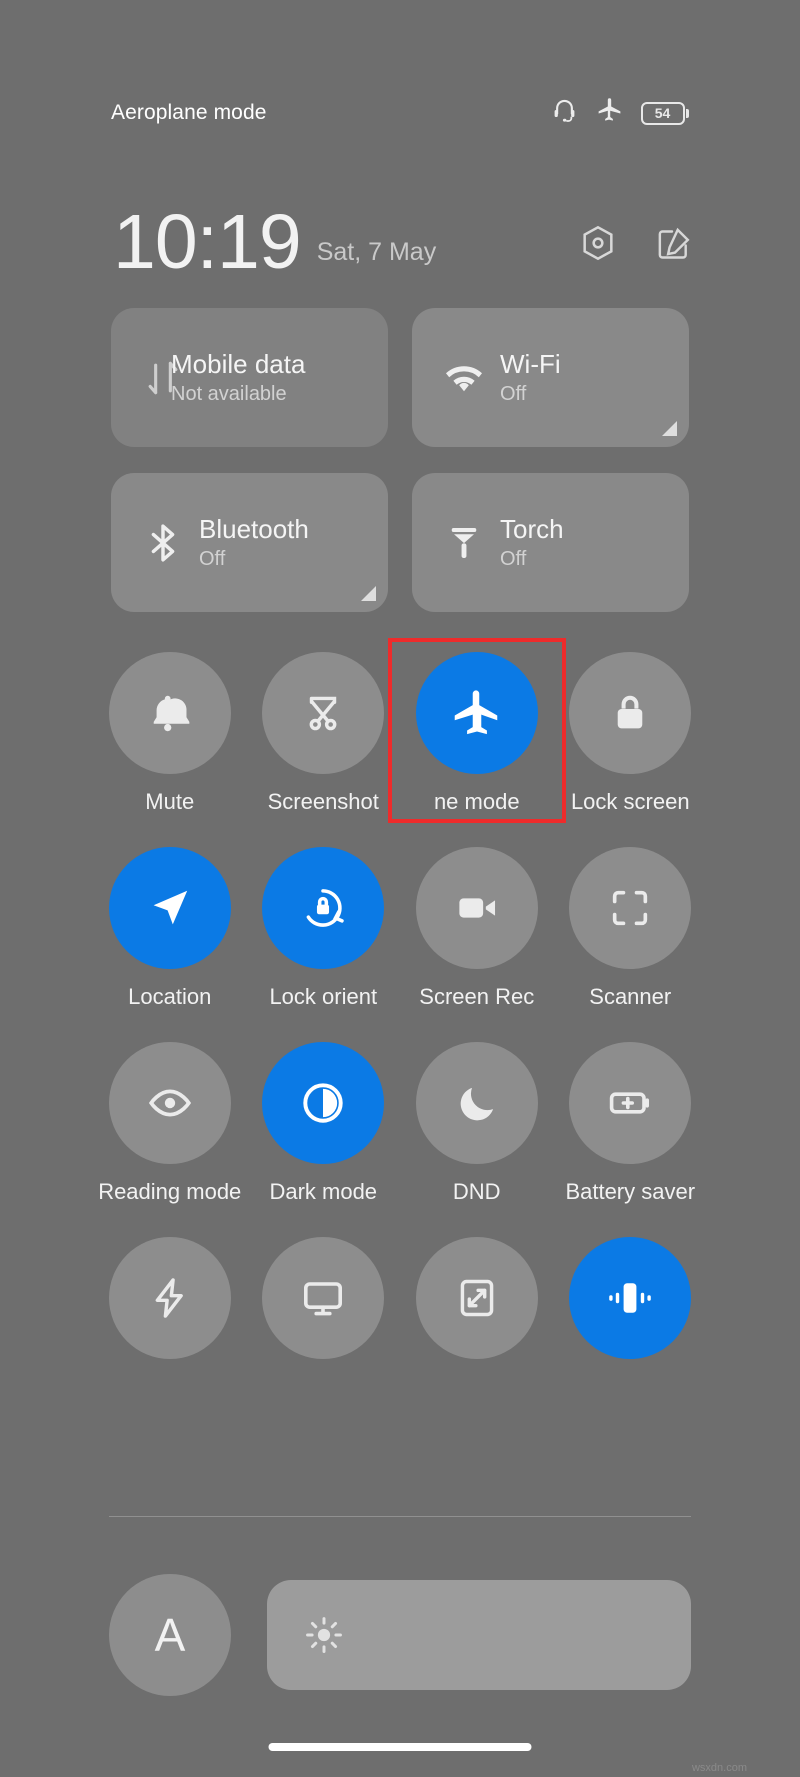 This screenshot has height=1777, width=800. What do you see at coordinates (376, 252) in the screenshot?
I see `current-date: Sat, 7 May` at bounding box center [376, 252].